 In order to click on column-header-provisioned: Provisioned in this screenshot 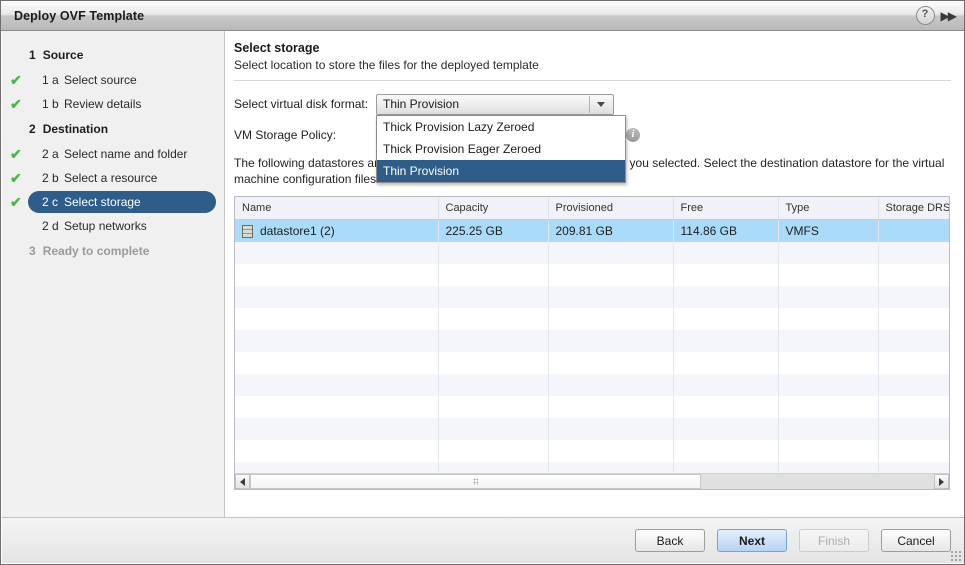, I will do `click(611, 208)`.